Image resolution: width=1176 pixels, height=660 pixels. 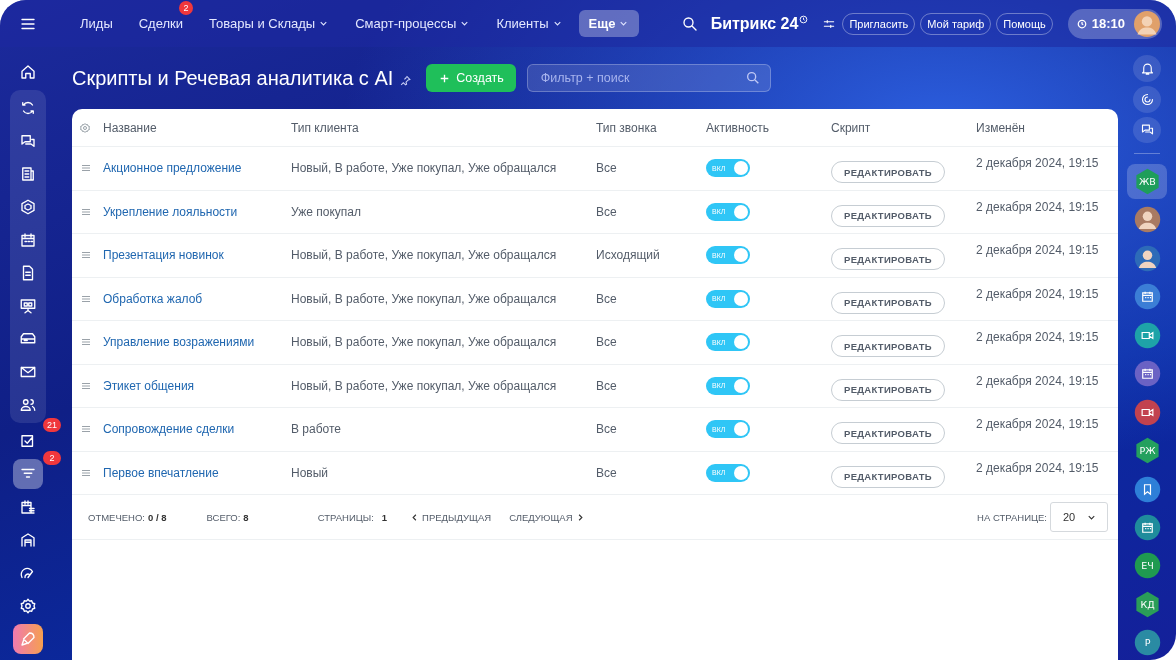 I want to click on pin-icon, so click(x=406, y=80).